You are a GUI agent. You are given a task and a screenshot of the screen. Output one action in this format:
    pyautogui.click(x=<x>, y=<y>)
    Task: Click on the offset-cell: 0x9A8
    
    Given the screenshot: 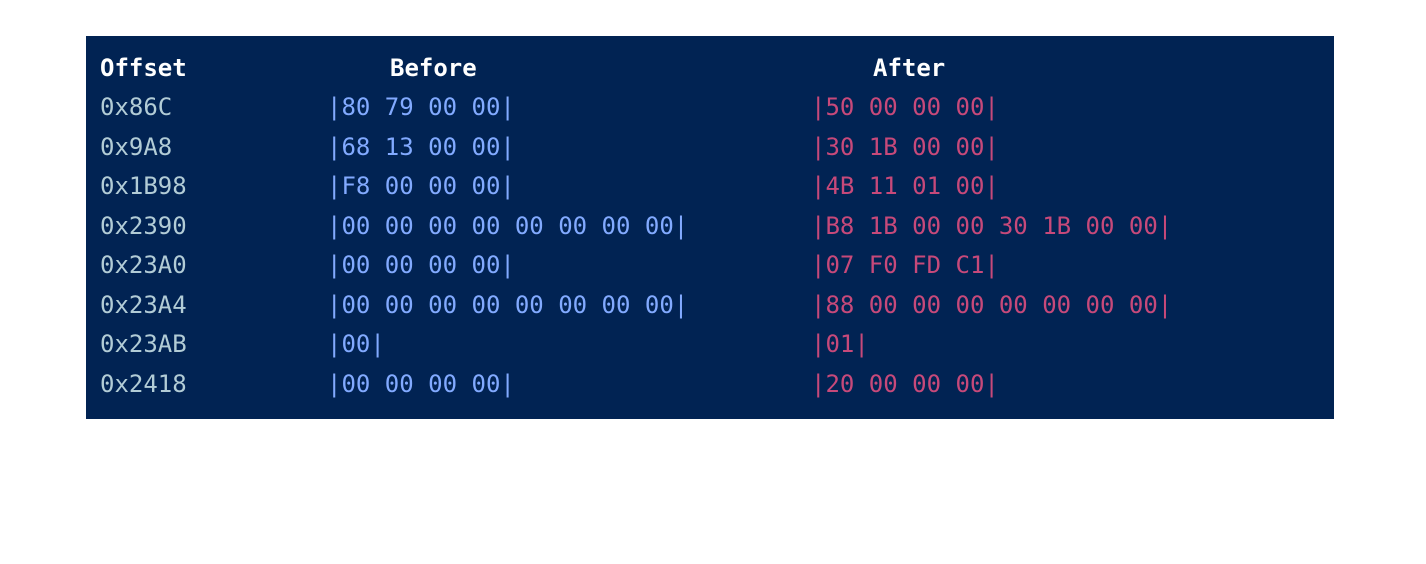 What is the action you would take?
    pyautogui.click(x=136, y=147)
    